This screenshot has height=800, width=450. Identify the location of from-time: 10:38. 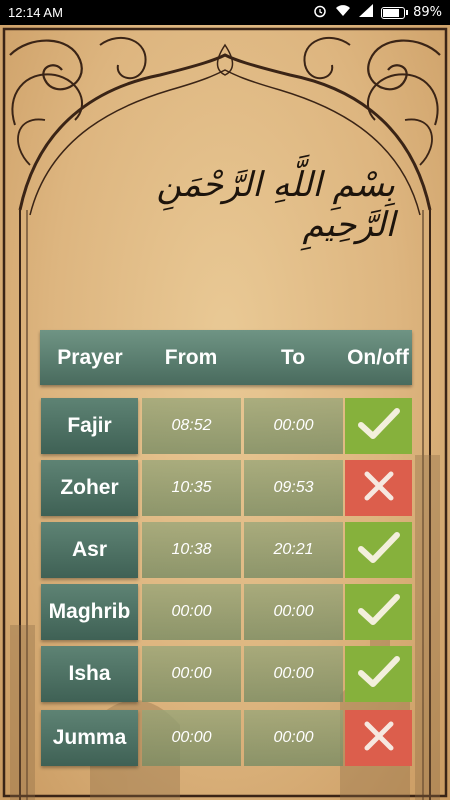
(191, 549).